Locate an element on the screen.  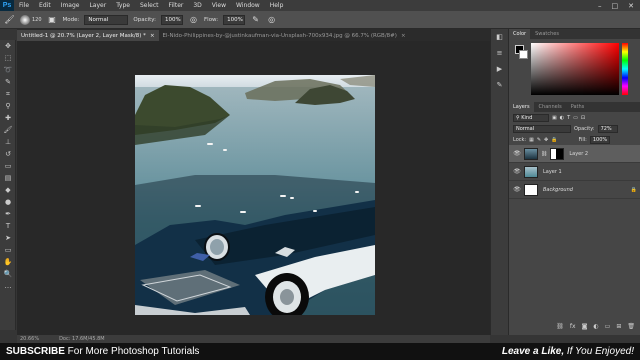
tab-paths: Paths is located at coordinates (578, 107).